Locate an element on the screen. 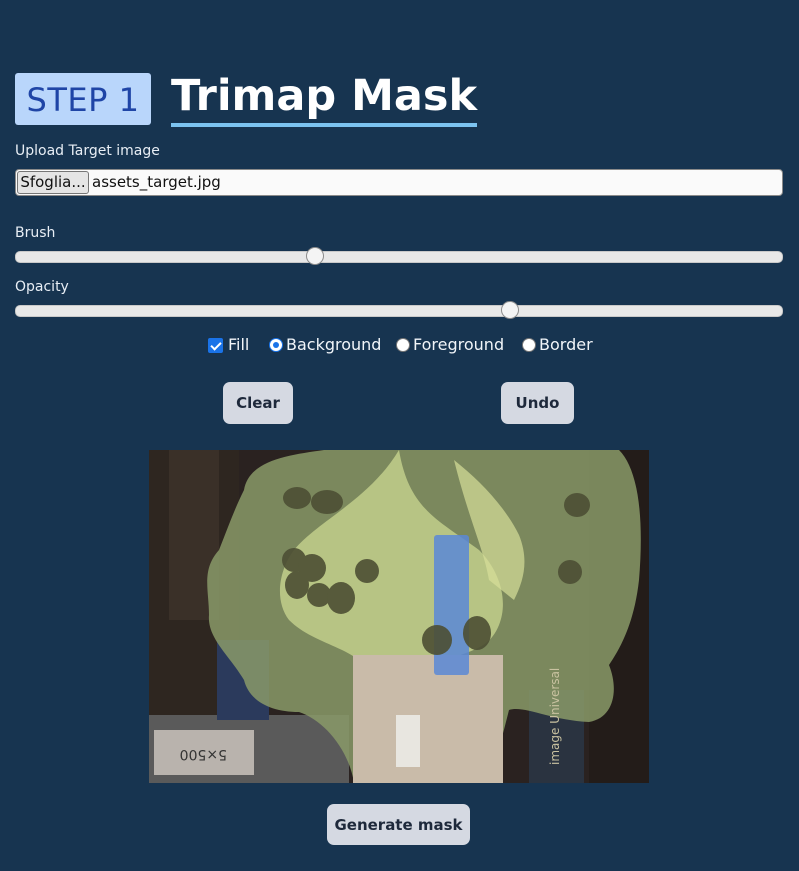 The height and width of the screenshot is (871, 799). upload-label: Upload Target image is located at coordinates (87, 151).